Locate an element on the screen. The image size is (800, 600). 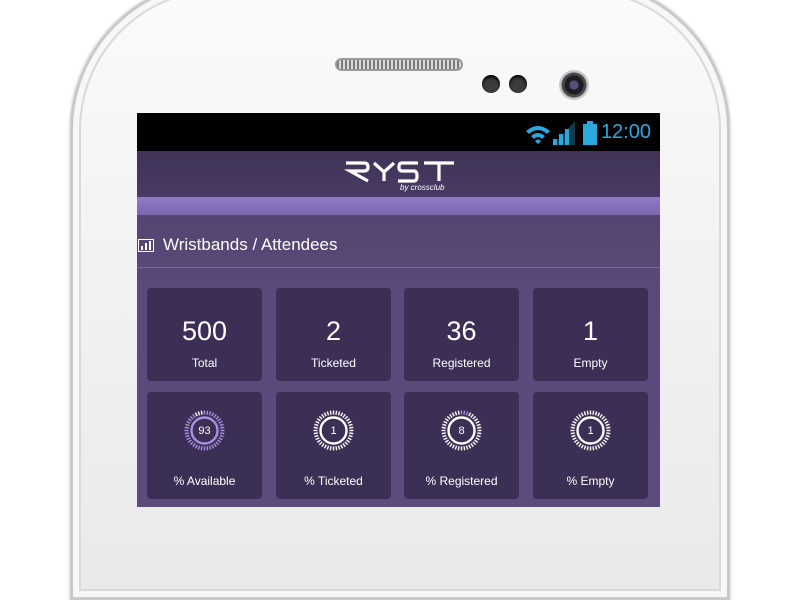
percent-label: % Ticketed is located at coordinates (333, 481).